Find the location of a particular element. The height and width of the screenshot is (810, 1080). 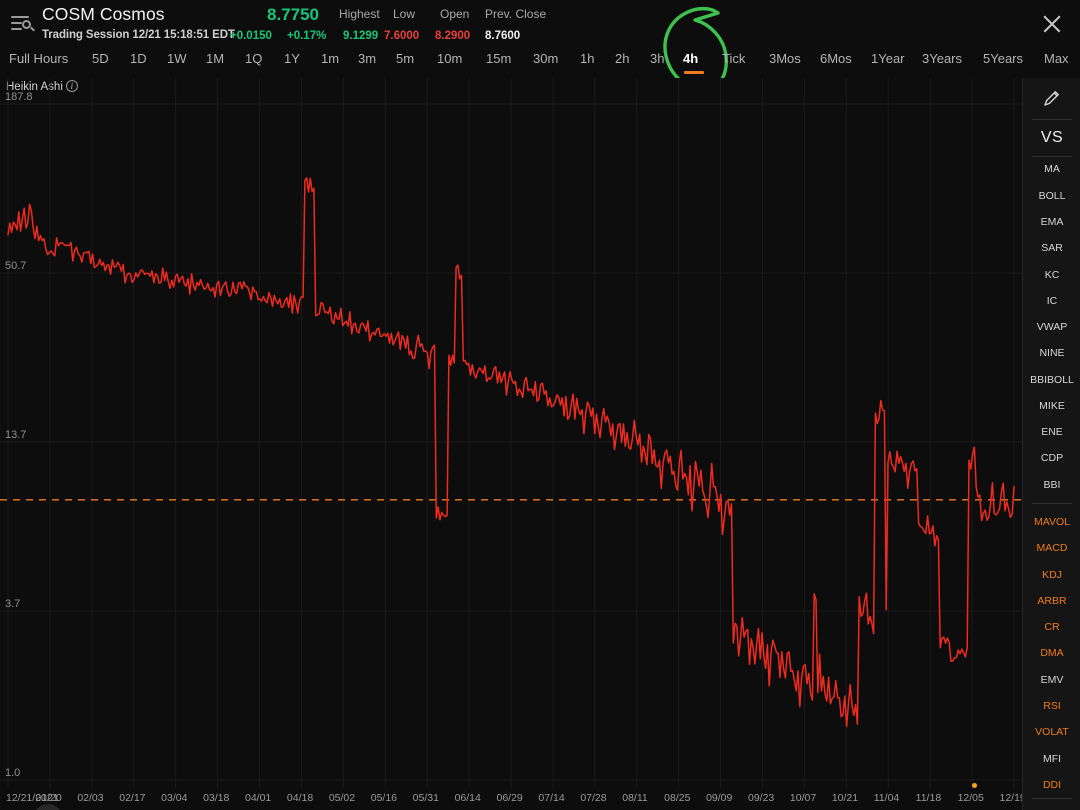

x-axis-label: 06/29 is located at coordinates (509, 798).